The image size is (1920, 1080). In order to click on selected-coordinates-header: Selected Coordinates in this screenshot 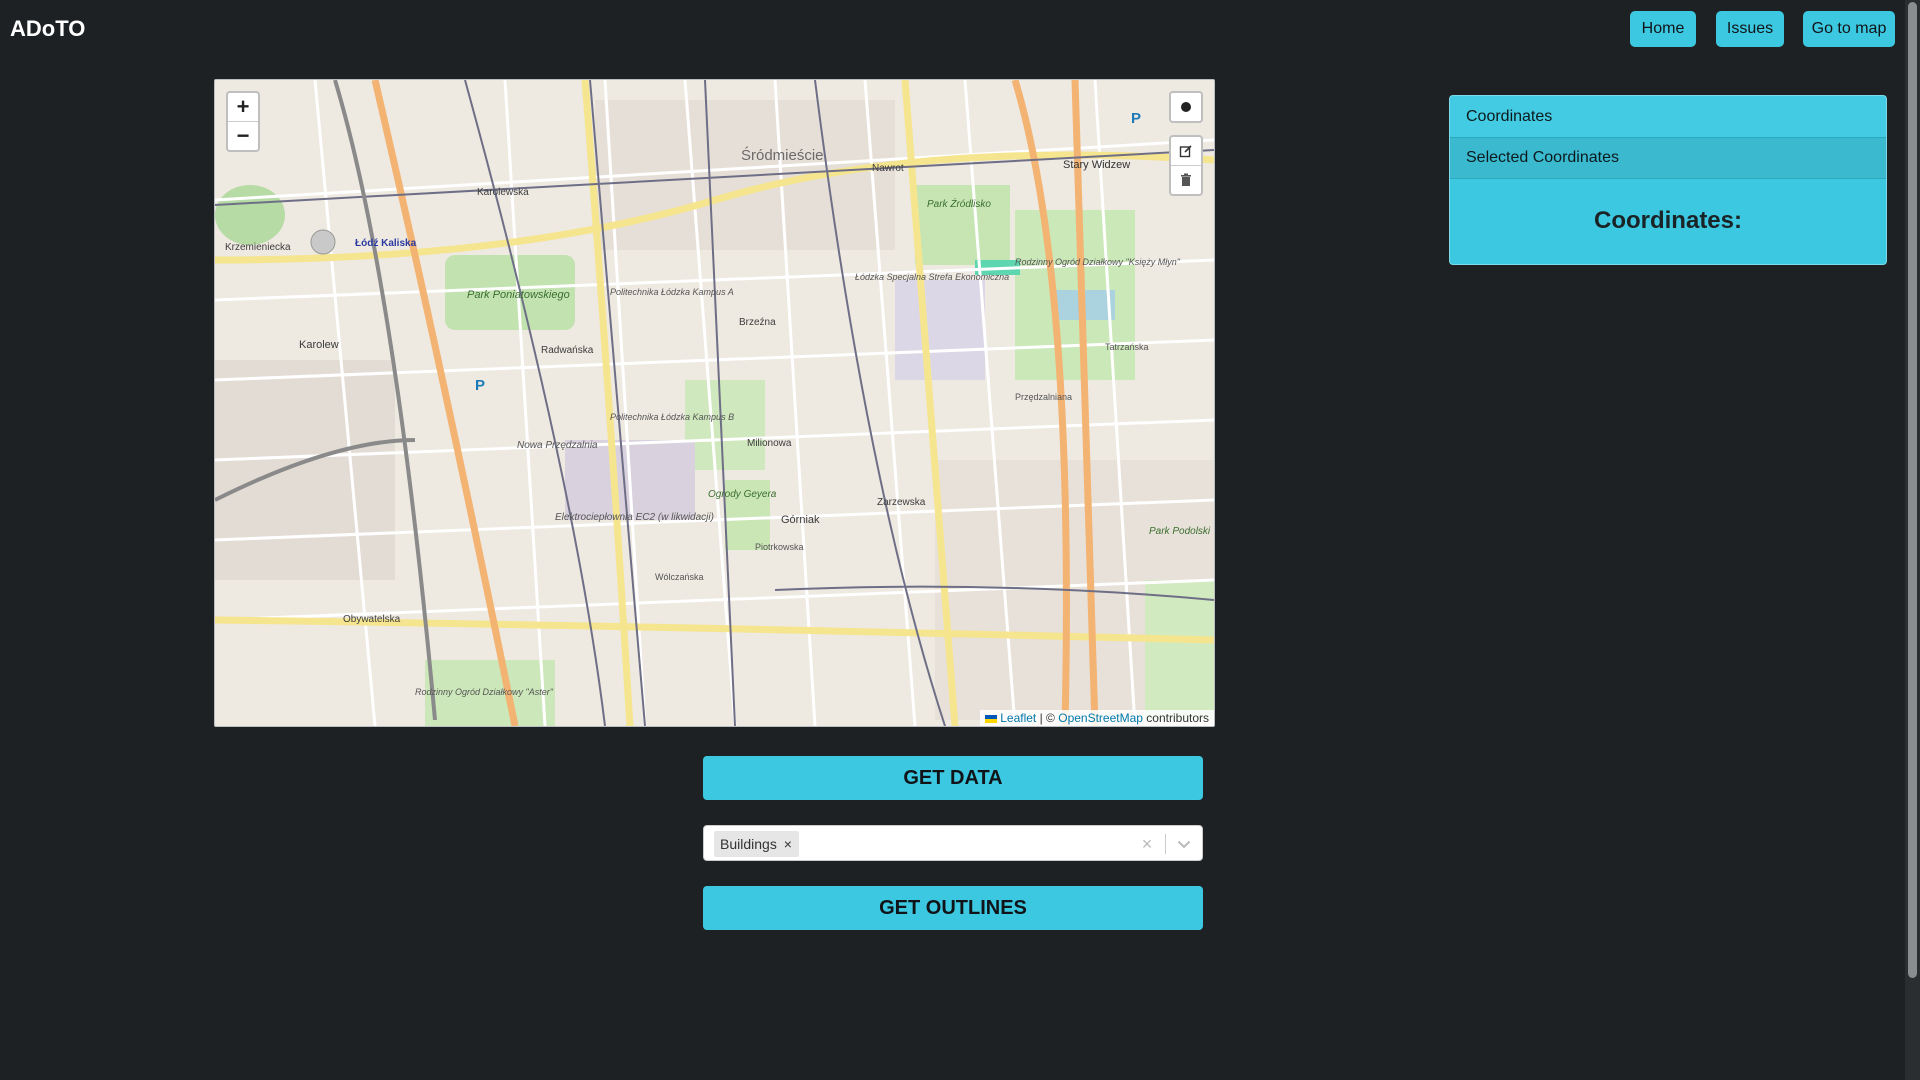, I will do `click(1668, 158)`.